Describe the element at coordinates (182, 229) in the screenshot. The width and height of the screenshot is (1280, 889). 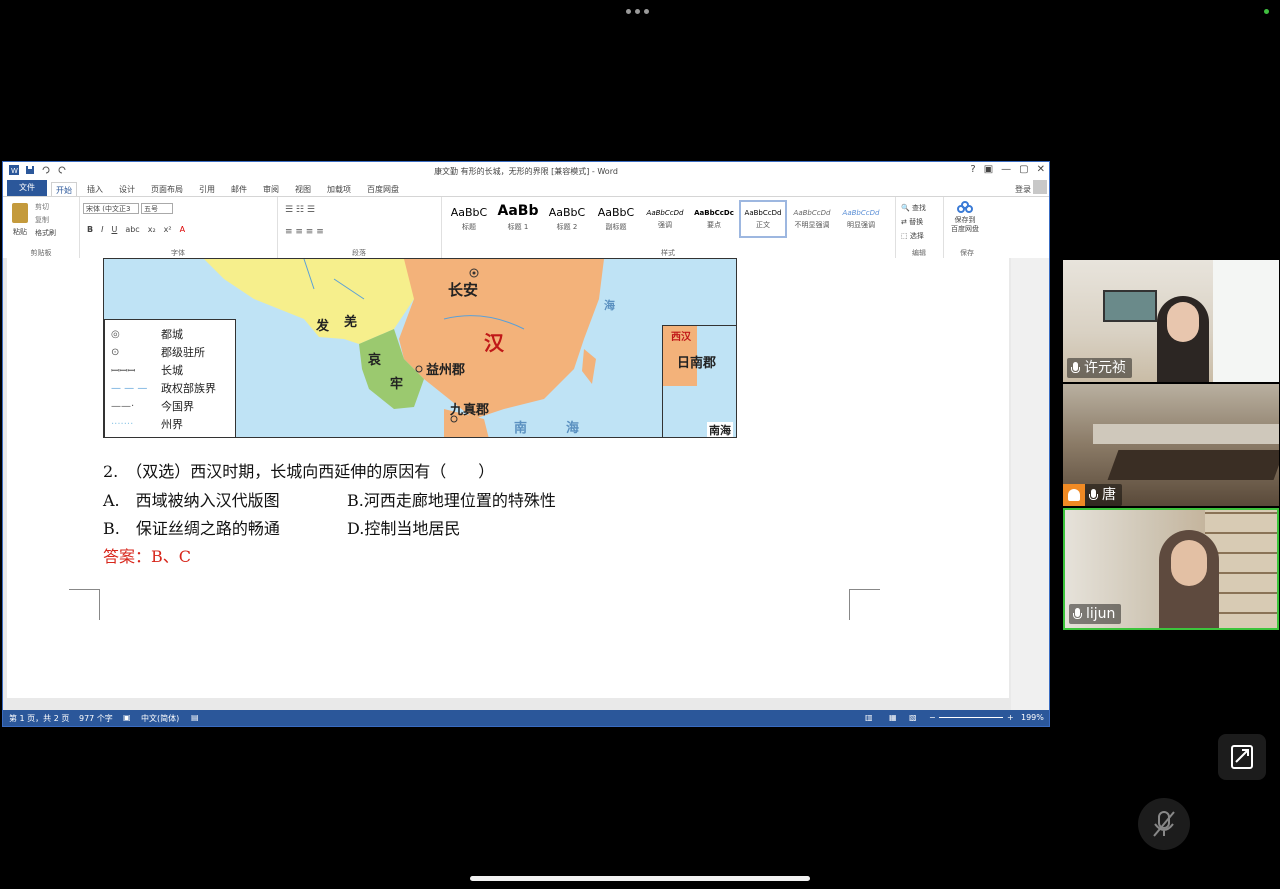
I see `font-color-icon: A` at that location.